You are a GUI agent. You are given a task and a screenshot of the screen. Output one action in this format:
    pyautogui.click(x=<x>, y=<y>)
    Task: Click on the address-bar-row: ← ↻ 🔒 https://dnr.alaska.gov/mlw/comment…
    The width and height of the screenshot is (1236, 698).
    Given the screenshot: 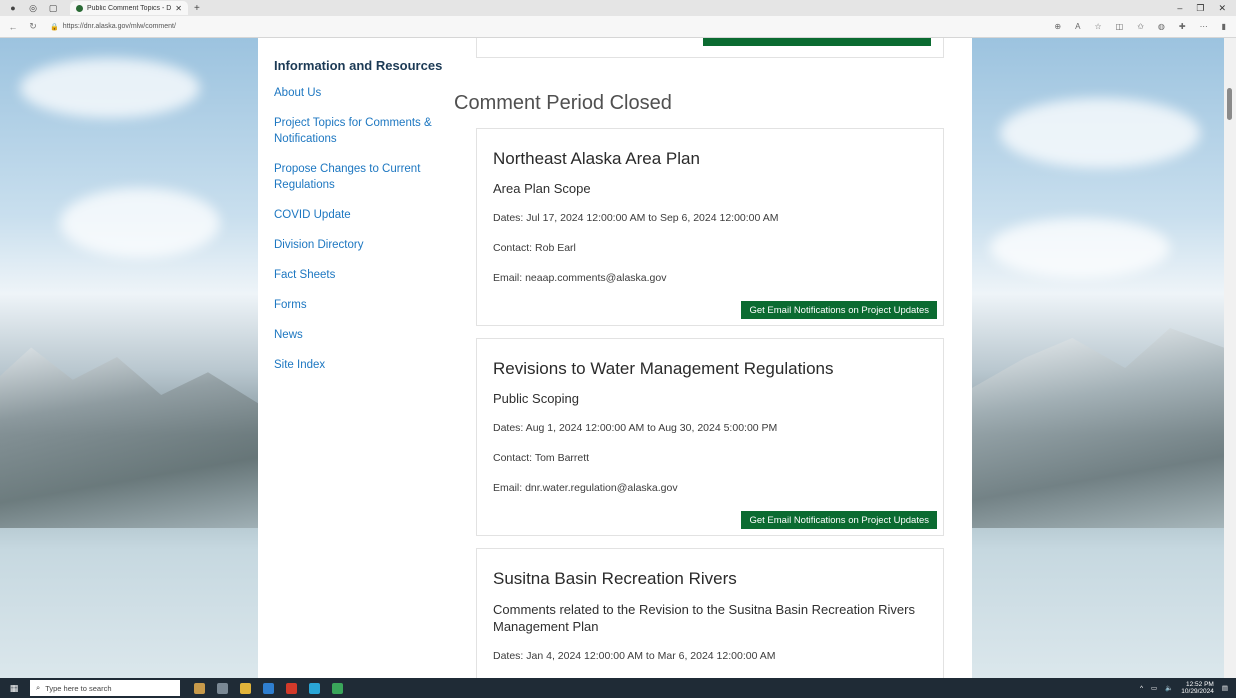 What is the action you would take?
    pyautogui.click(x=618, y=27)
    